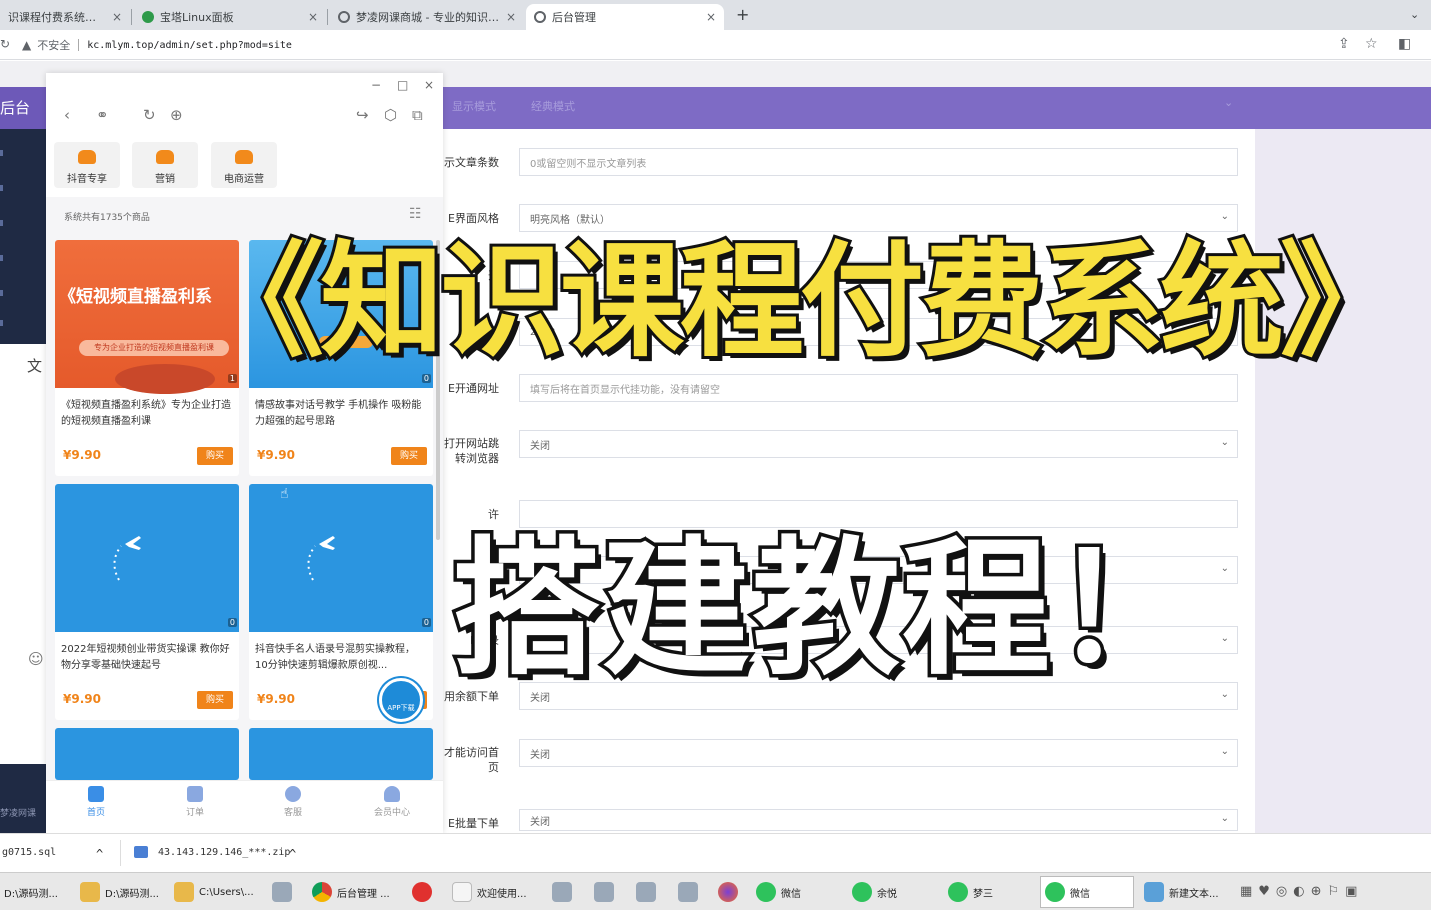 The width and height of the screenshot is (1431, 910). Describe the element at coordinates (224, 852) in the screenshot. I see `download-item: 43.143.129.146_***.zip` at that location.